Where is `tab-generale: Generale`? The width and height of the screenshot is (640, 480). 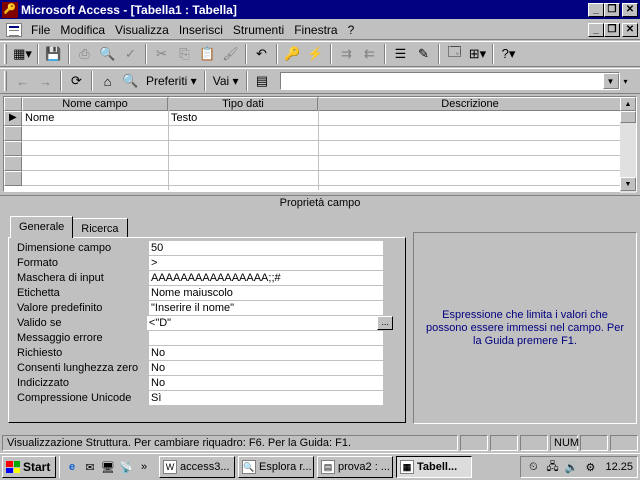
tab-generale: Generale is located at coordinates (42, 227).